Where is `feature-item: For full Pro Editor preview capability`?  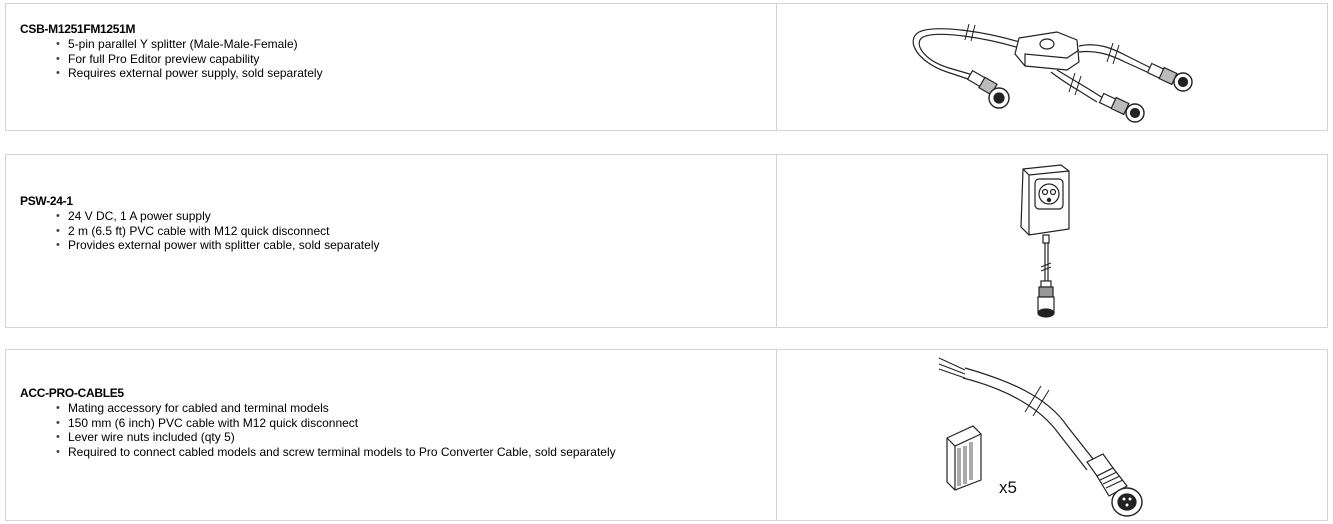 feature-item: For full Pro Editor preview capability is located at coordinates (347, 59).